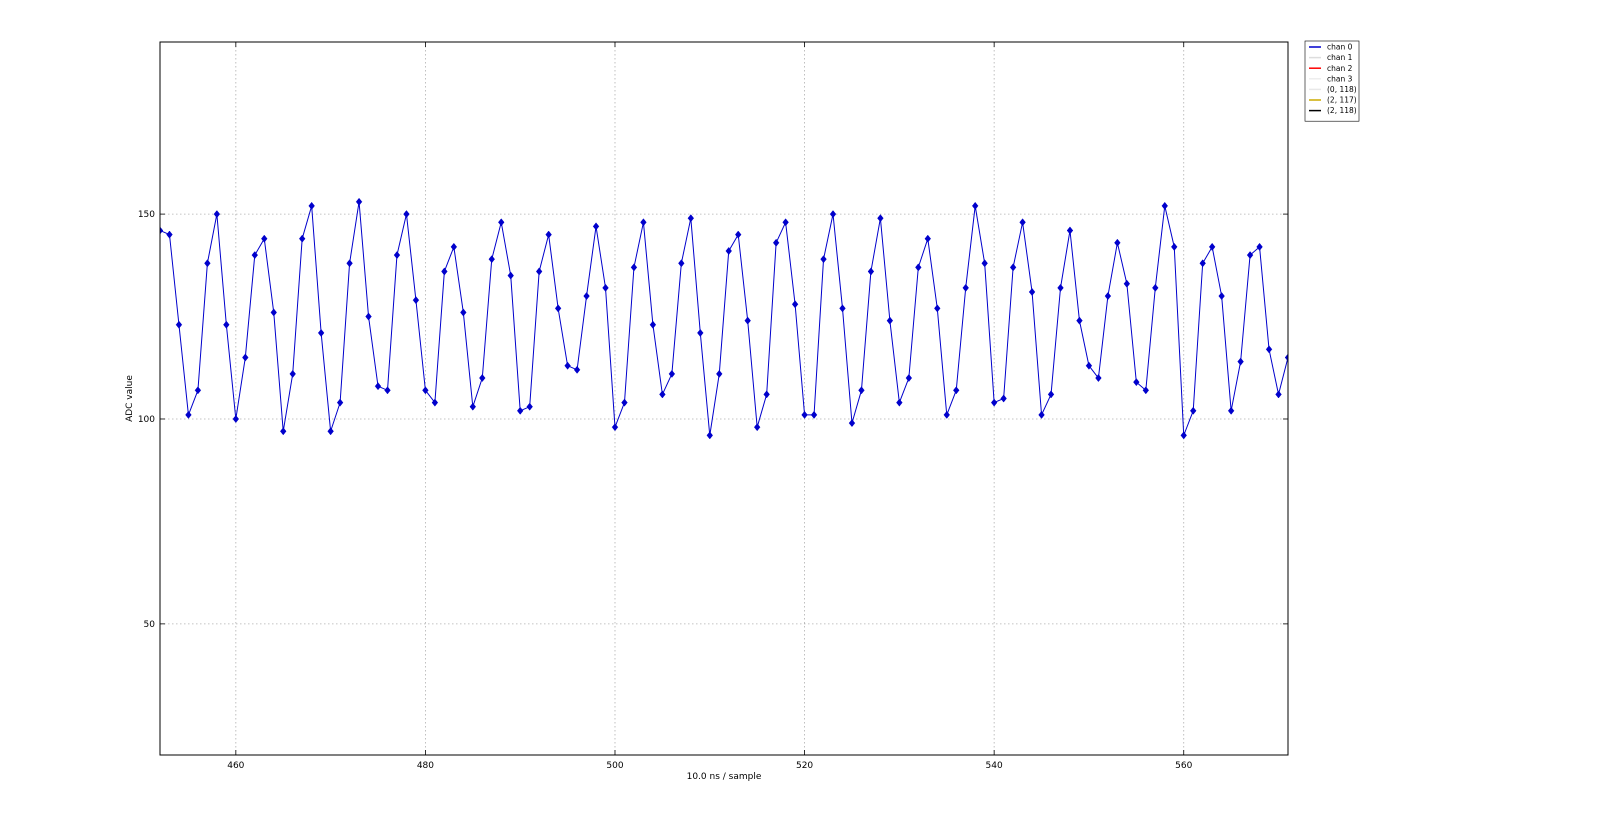  Describe the element at coordinates (130, 398) in the screenshot. I see `y-axis-label: ADC value` at that location.